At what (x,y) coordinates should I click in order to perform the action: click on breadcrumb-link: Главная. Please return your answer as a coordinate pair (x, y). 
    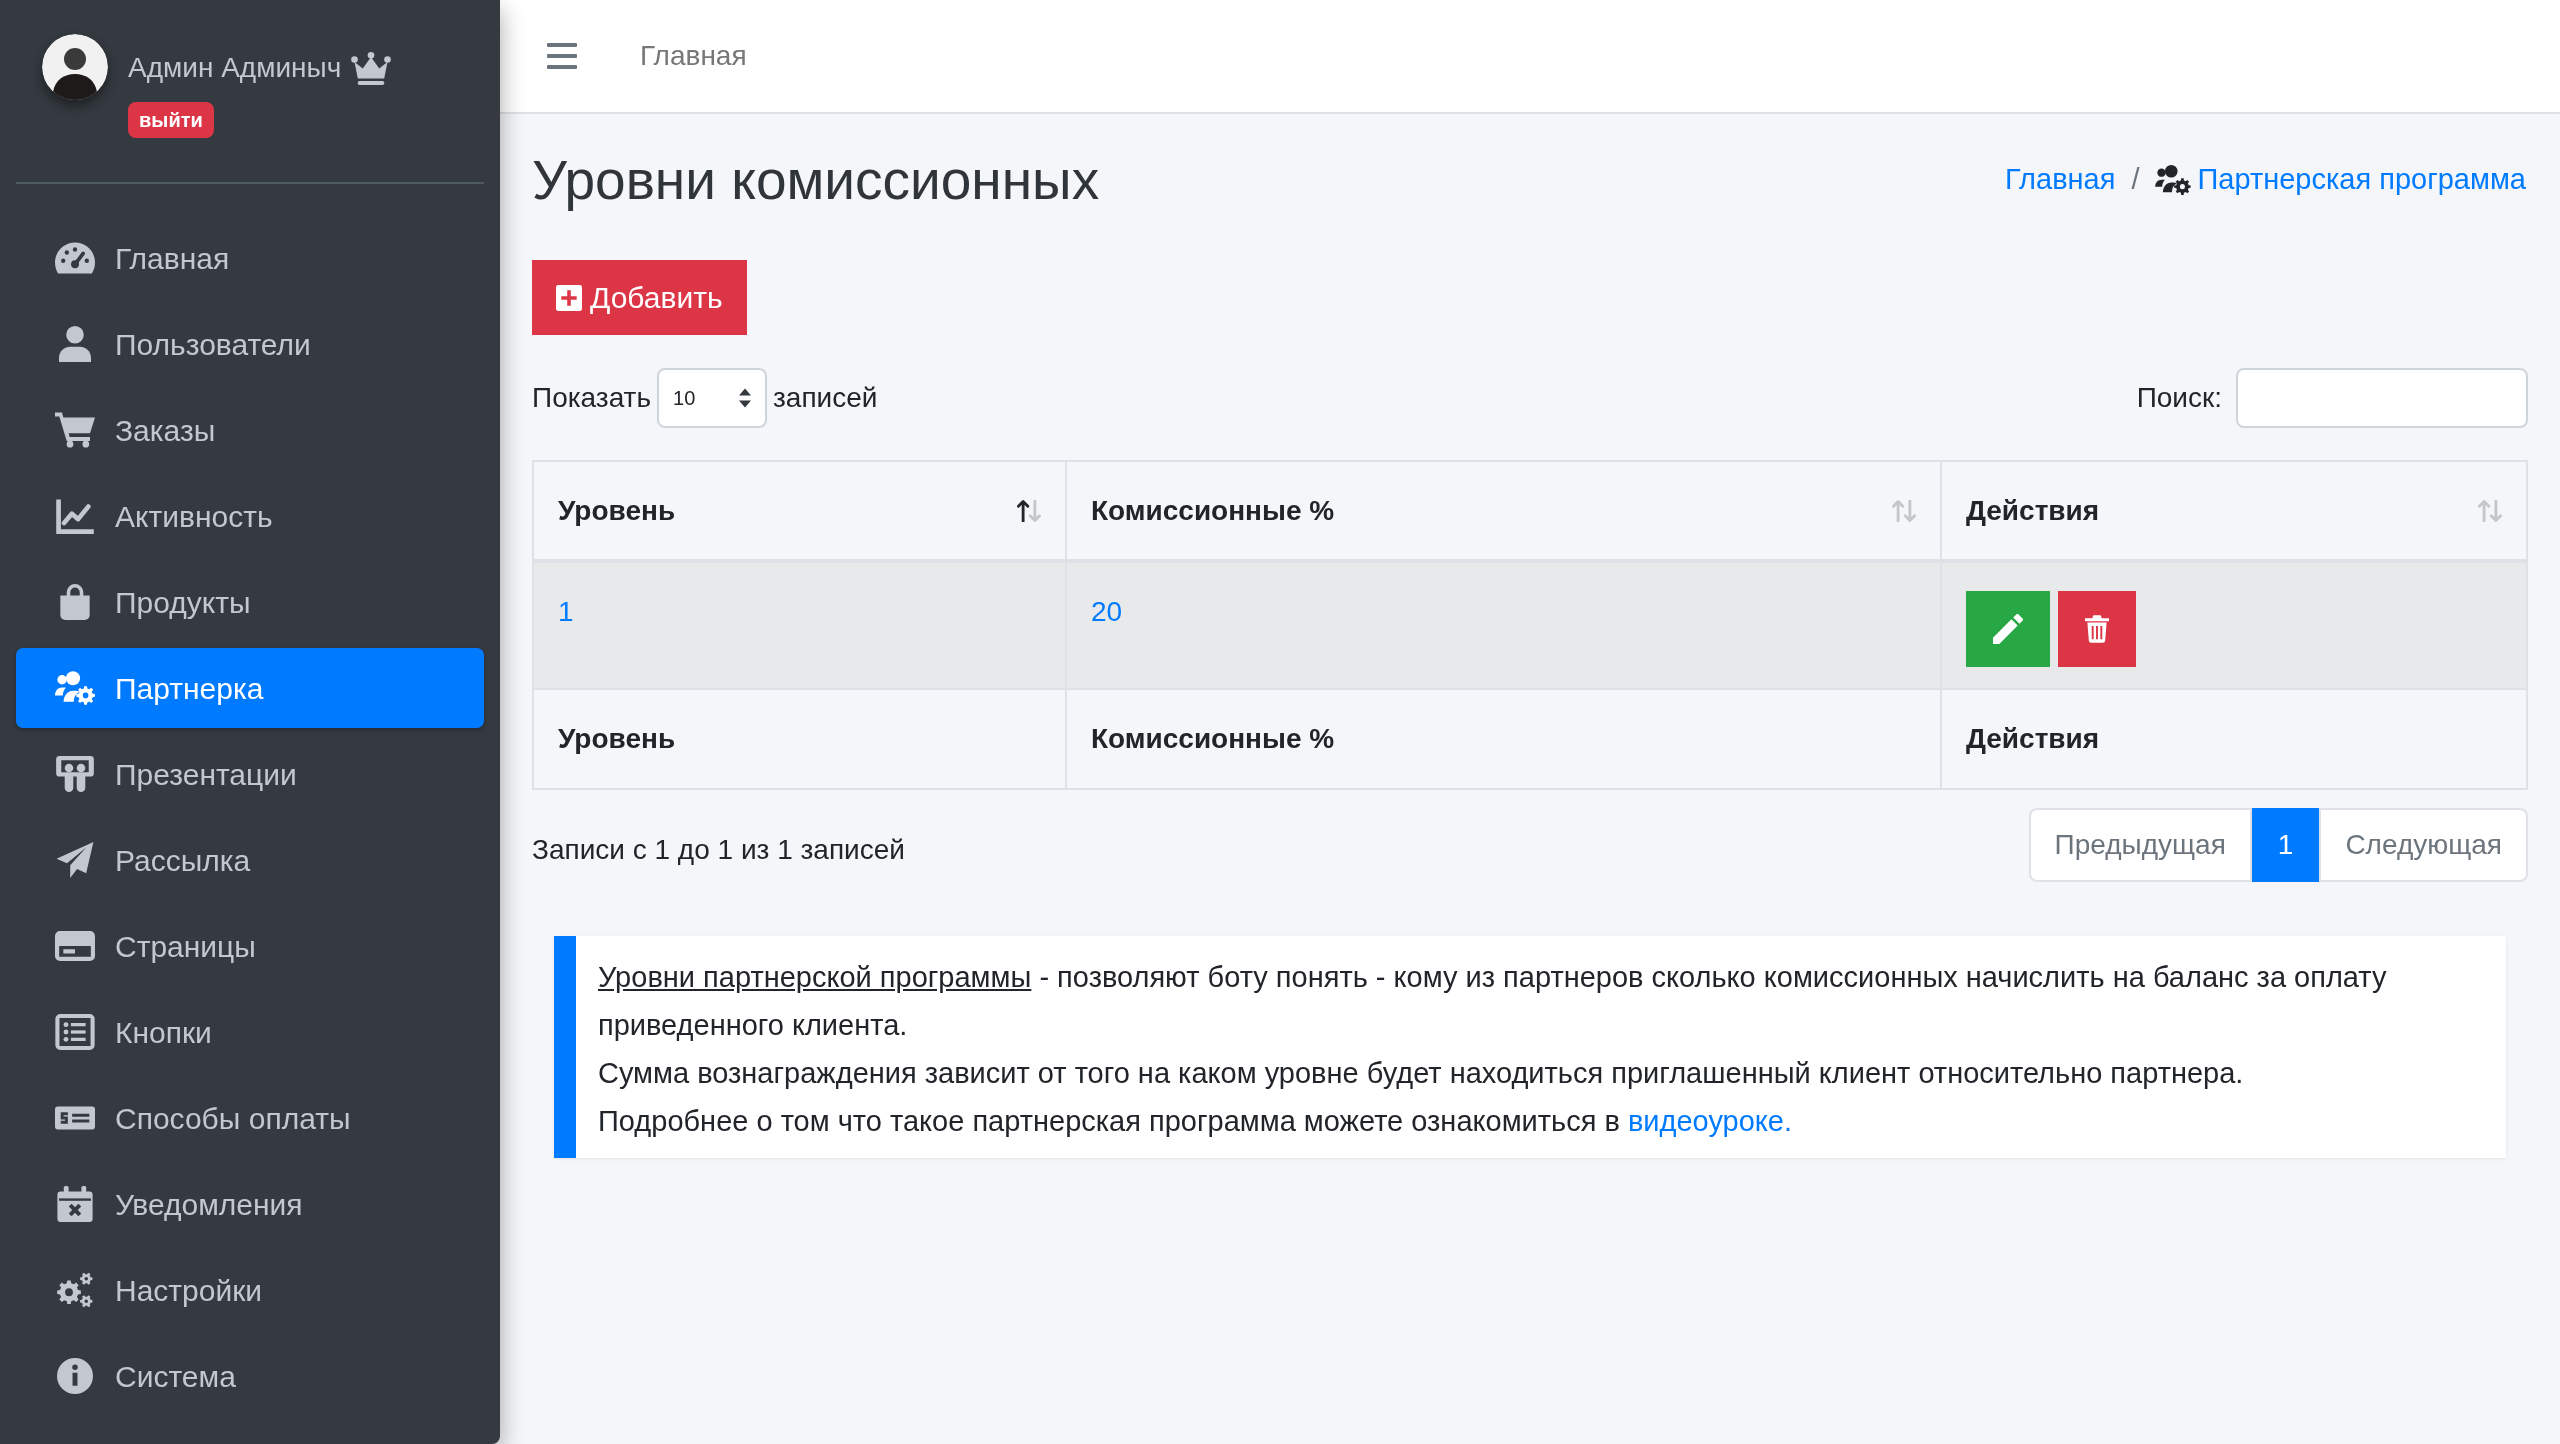
    Looking at the image, I should click on (2060, 180).